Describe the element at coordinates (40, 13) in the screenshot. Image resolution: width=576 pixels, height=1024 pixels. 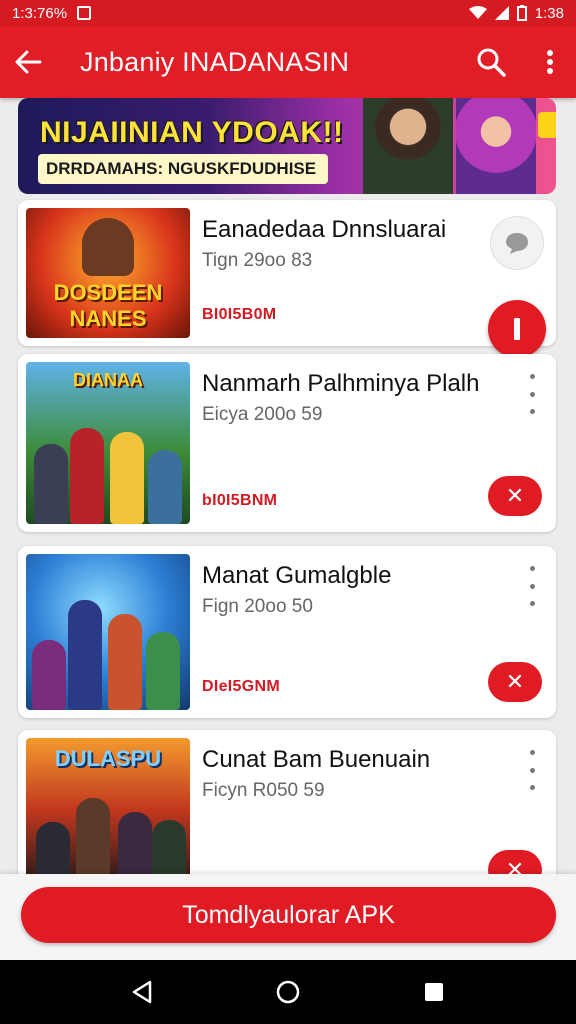
I see `status-left-text: 1:3:76%` at that location.